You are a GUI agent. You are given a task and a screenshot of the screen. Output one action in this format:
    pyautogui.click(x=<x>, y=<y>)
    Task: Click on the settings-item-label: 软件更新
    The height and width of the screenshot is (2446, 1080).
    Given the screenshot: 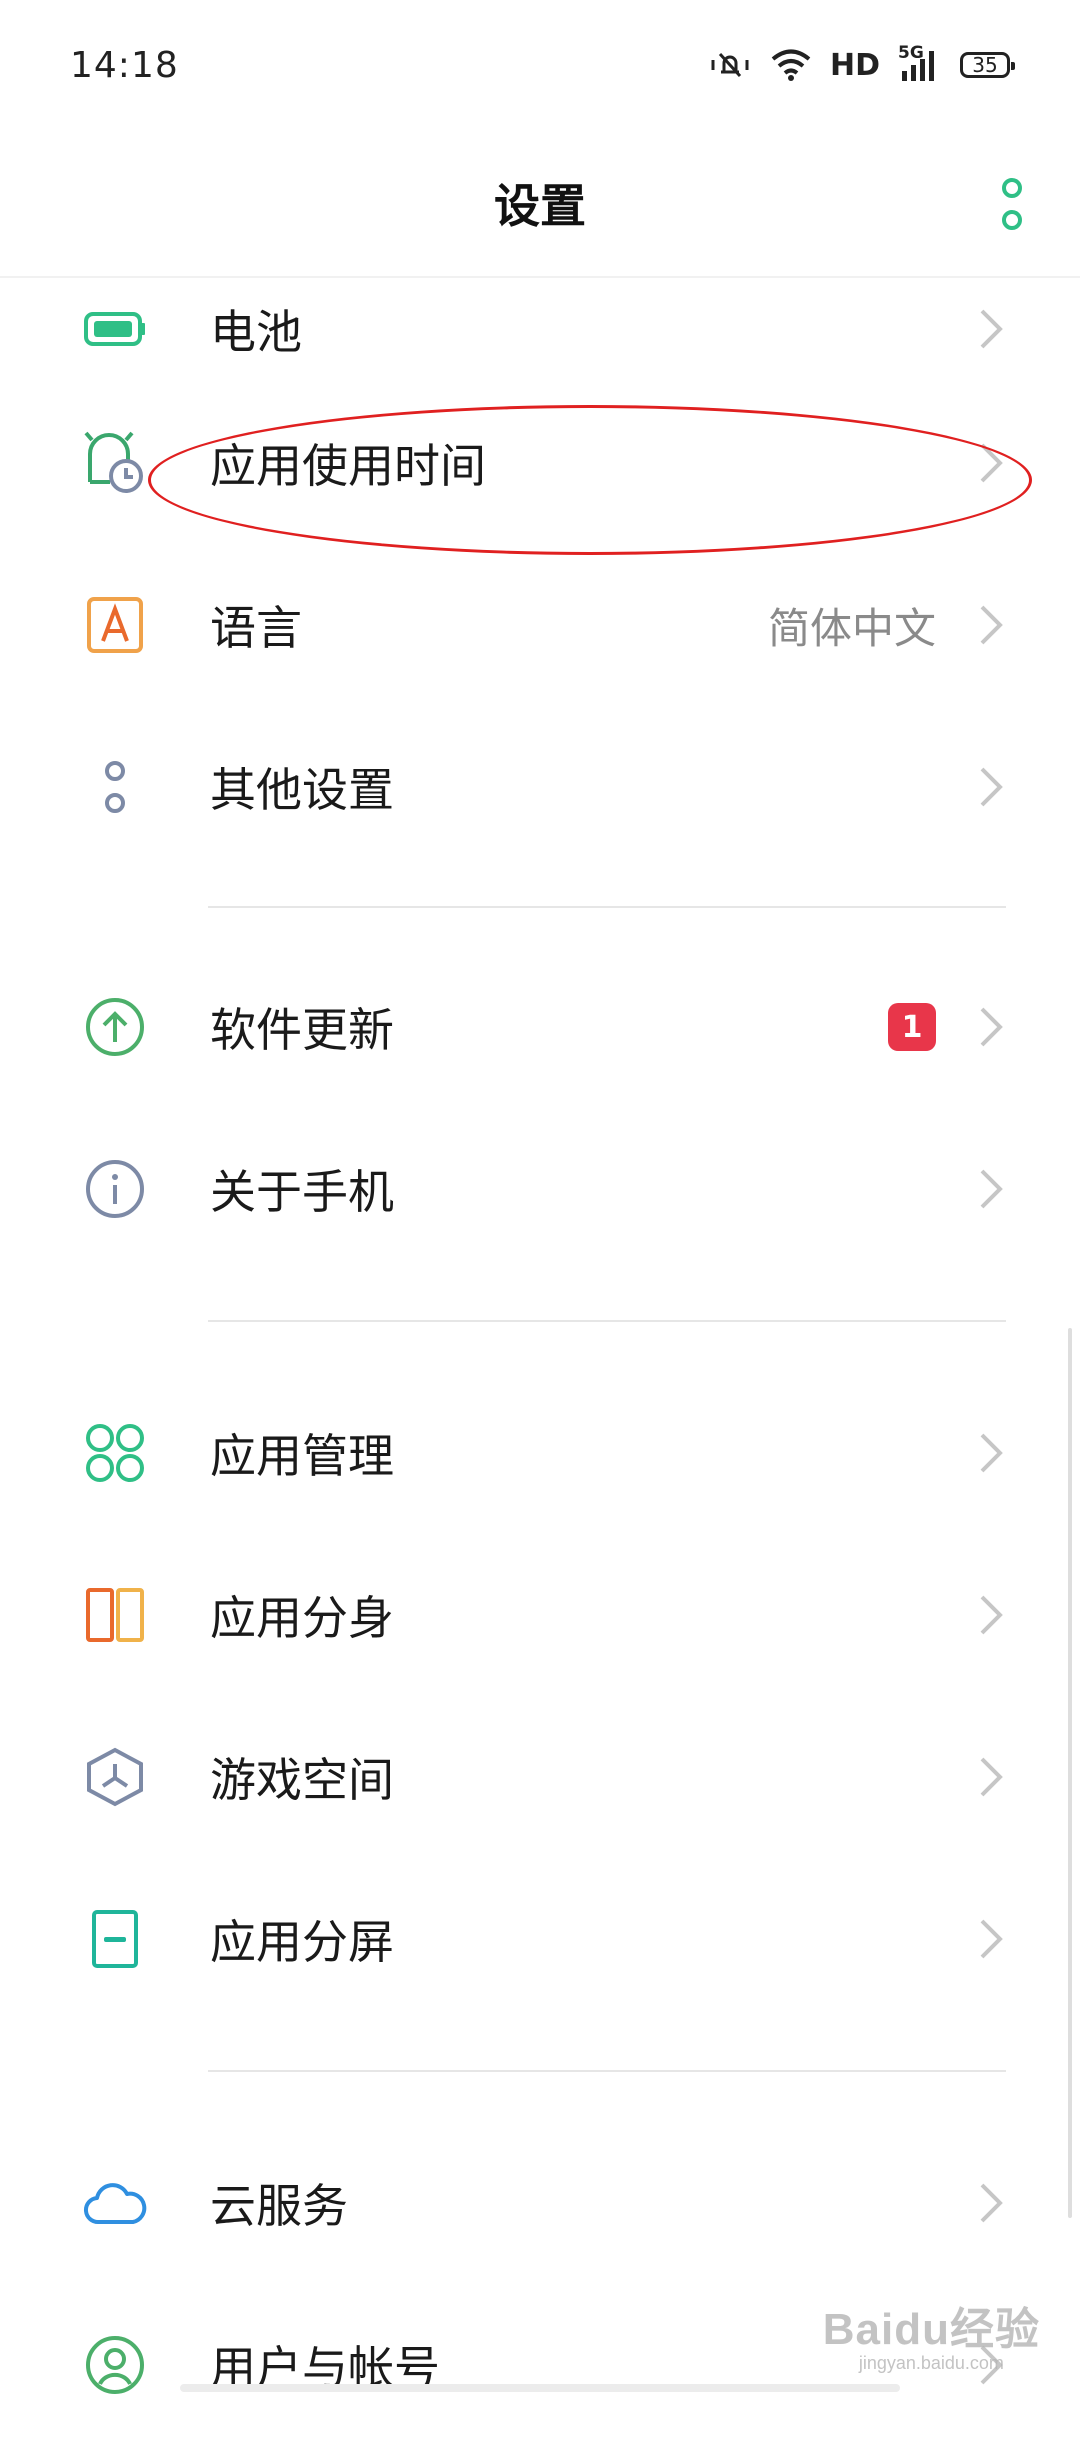 What is the action you would take?
    pyautogui.click(x=302, y=1030)
    